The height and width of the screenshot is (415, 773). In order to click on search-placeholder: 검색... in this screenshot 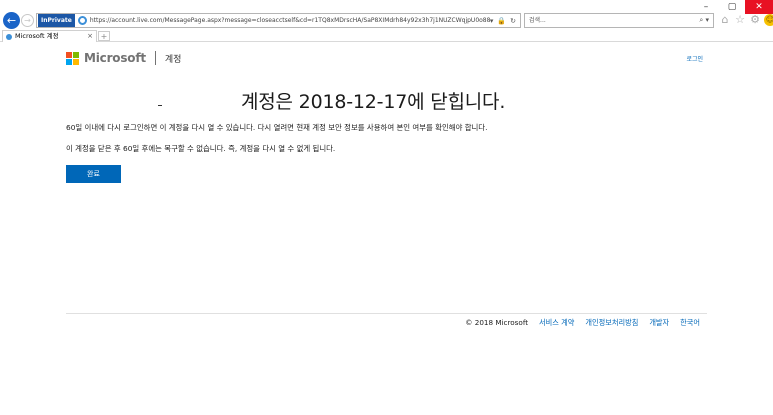, I will do `click(537, 20)`.